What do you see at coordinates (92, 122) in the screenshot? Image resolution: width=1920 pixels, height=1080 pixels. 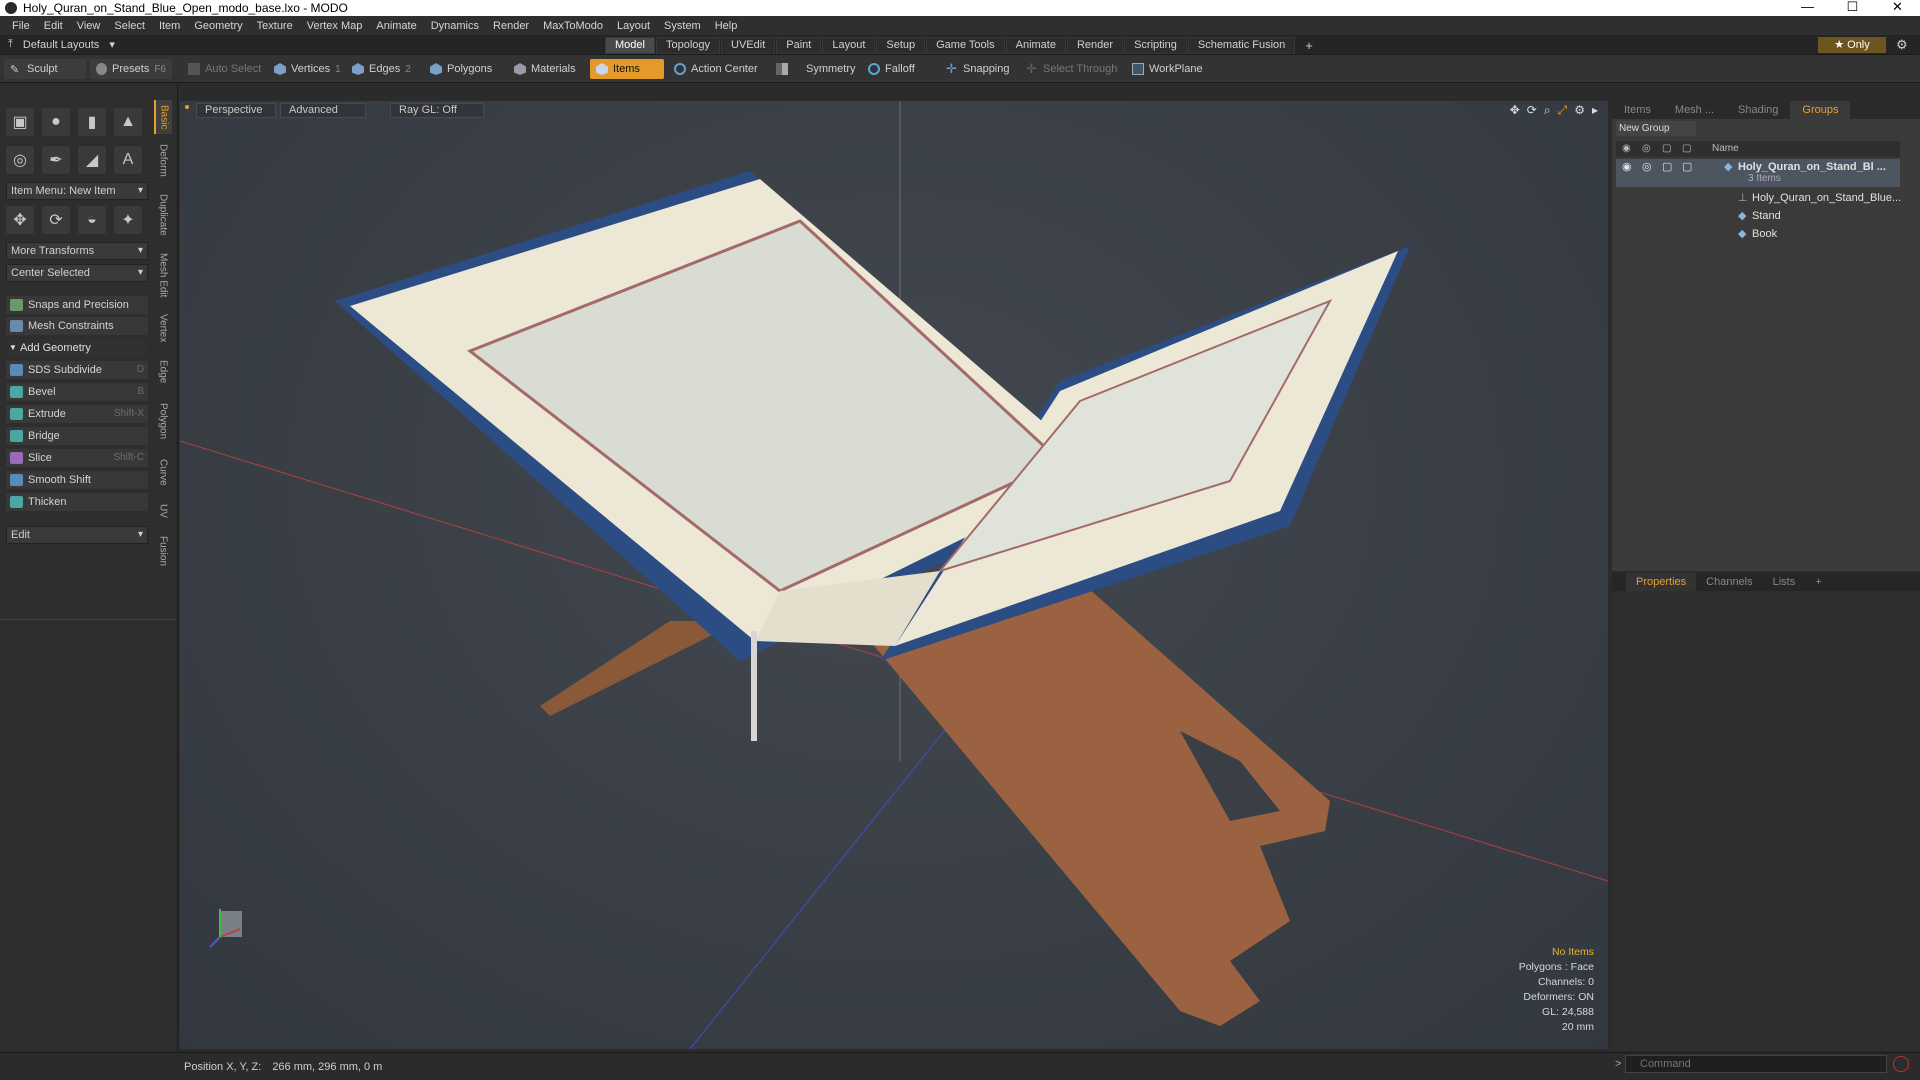 I see `cylinder-icon: ▮` at bounding box center [92, 122].